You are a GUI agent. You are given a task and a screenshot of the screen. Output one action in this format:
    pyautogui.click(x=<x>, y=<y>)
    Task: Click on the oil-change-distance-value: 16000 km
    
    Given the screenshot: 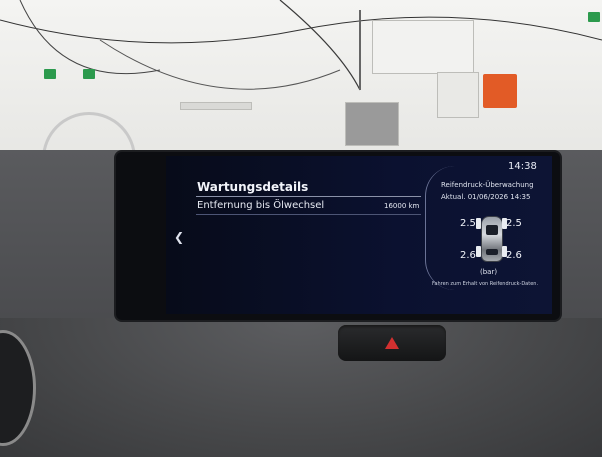 What is the action you would take?
    pyautogui.click(x=402, y=206)
    